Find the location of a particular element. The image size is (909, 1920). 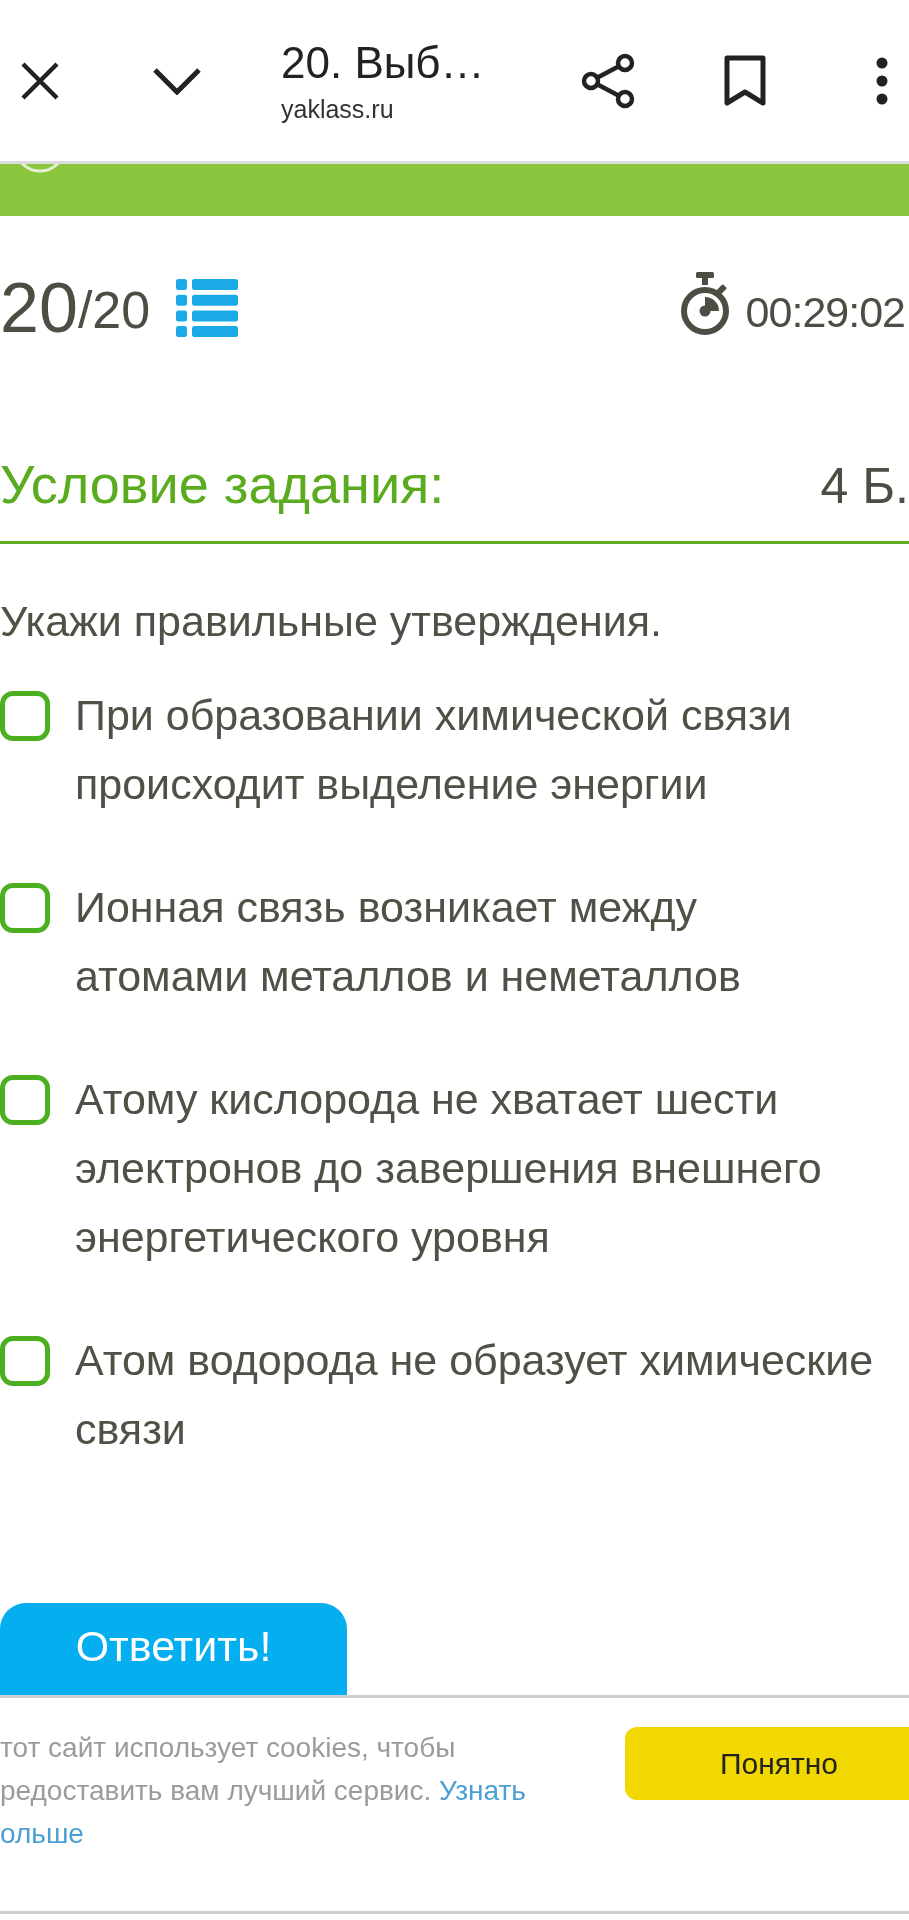

option-label: Ионная связь возникает между атомами металлов и неметаллов is located at coordinates (475, 942).